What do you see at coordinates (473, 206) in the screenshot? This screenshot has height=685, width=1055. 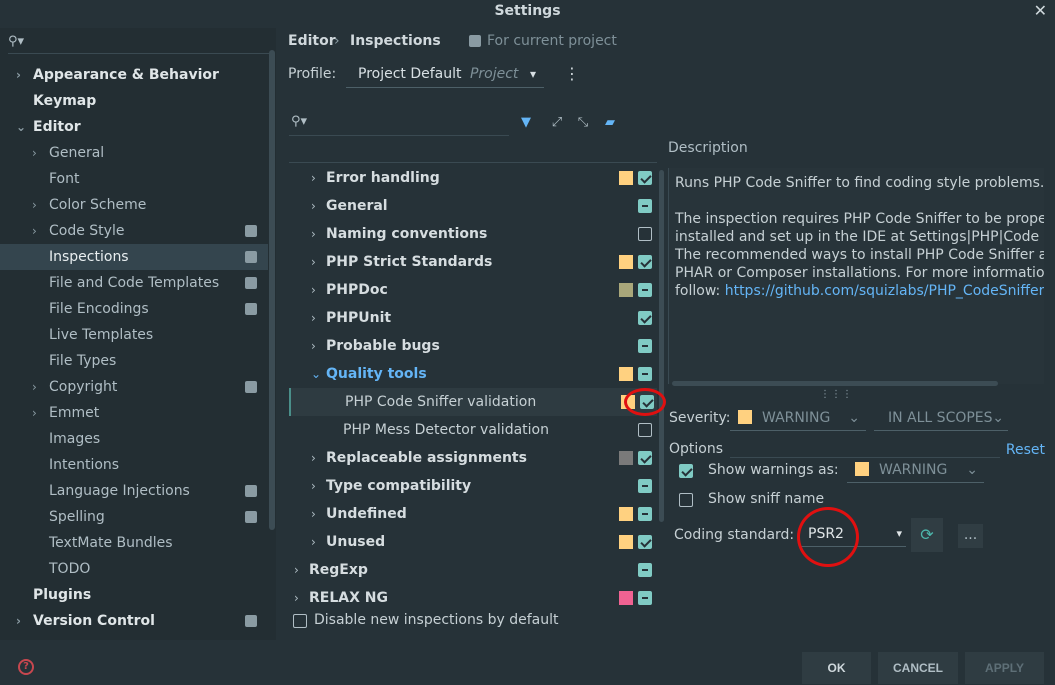 I see `inspection-row: › General` at bounding box center [473, 206].